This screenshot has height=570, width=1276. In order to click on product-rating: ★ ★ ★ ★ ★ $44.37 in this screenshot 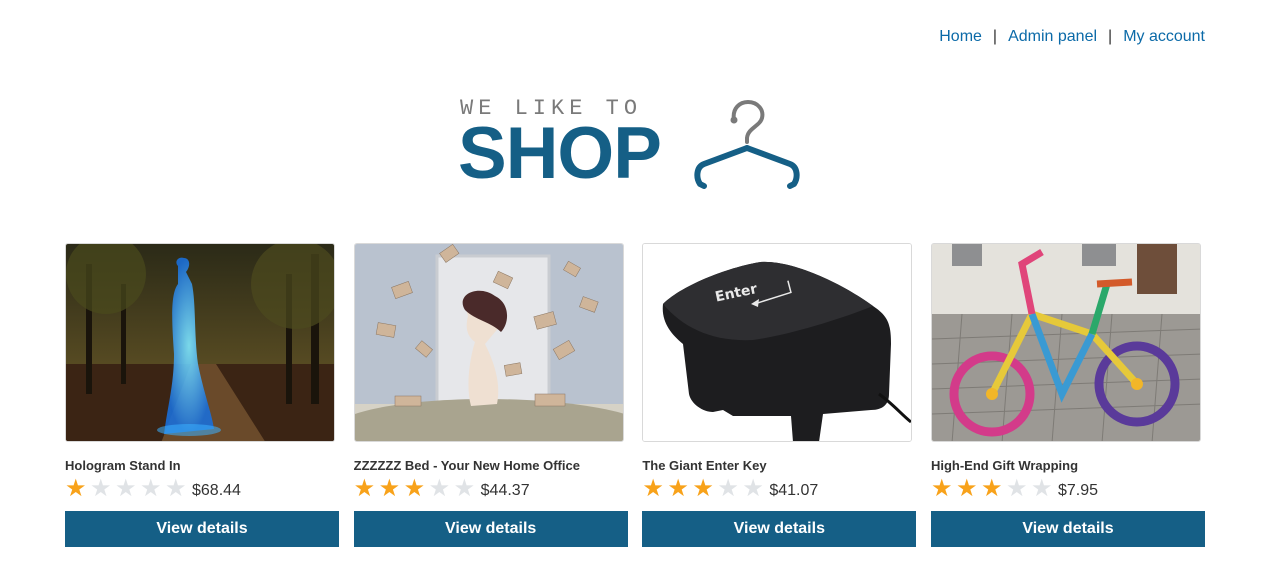, I will do `click(491, 489)`.